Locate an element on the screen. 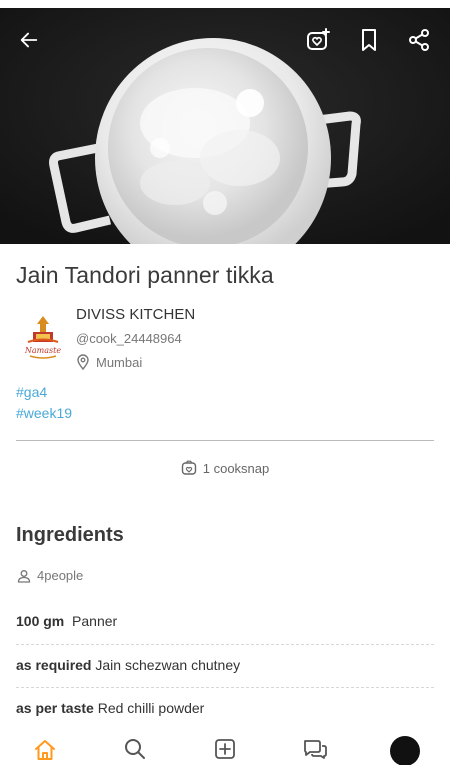 This screenshot has width=450, height=765. nav-search is located at coordinates (135, 747).